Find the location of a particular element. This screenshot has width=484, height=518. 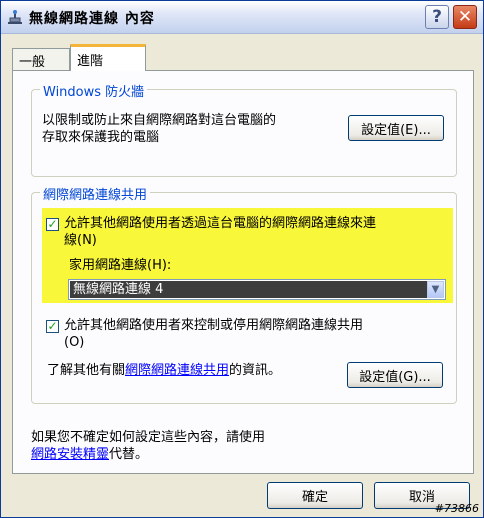

ics-info-text: 了解其他有關網際網路連線共用的資訊。 is located at coordinates (164, 370).